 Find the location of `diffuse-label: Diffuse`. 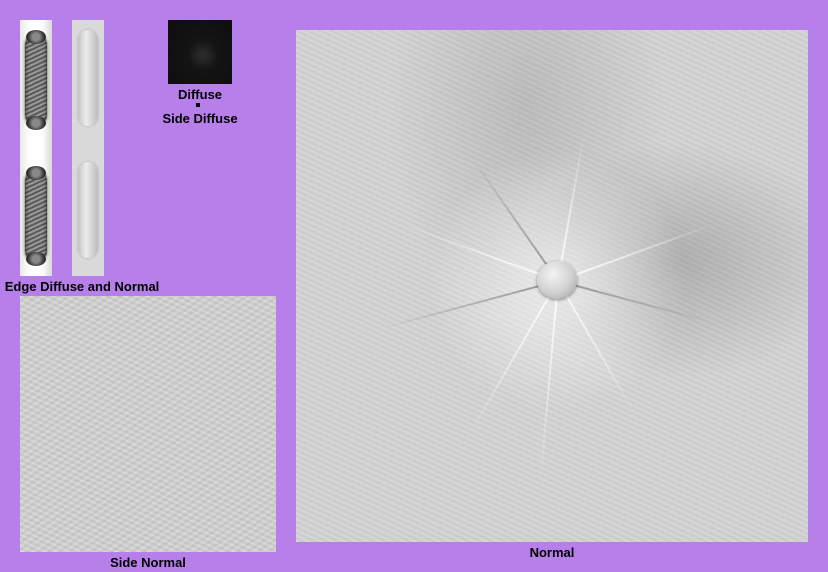

diffuse-label: Diffuse is located at coordinates (200, 94).